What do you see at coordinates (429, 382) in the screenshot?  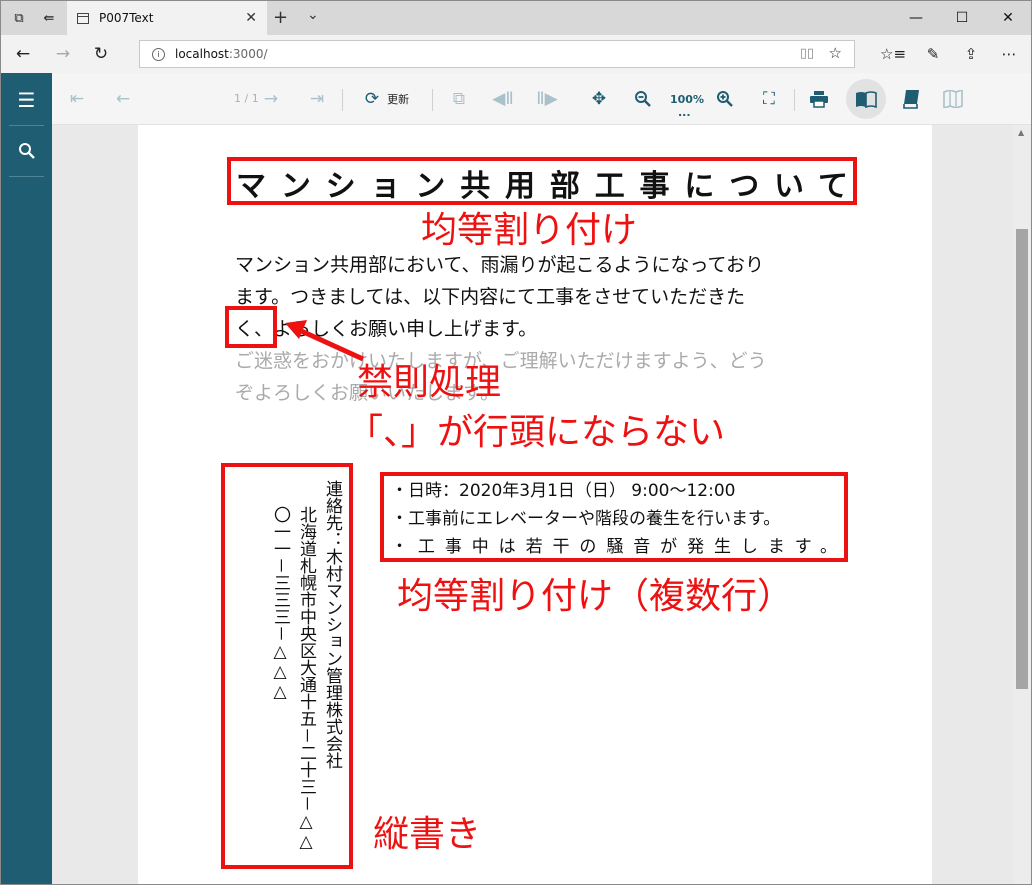 I see `kinsoku-note: 禁則処理` at bounding box center [429, 382].